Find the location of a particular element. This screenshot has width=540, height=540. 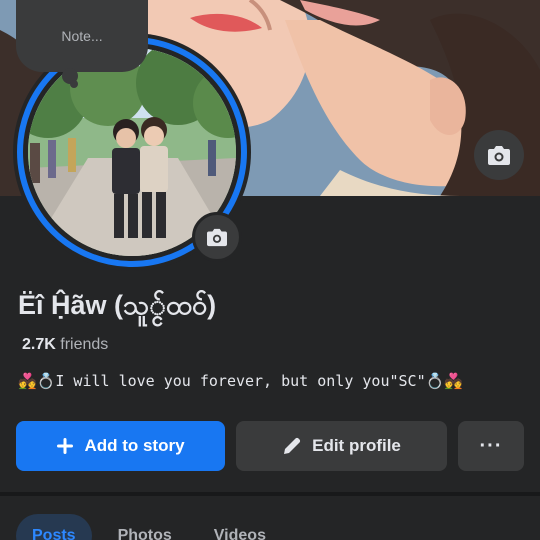

note-tail-small is located at coordinates (74, 84).